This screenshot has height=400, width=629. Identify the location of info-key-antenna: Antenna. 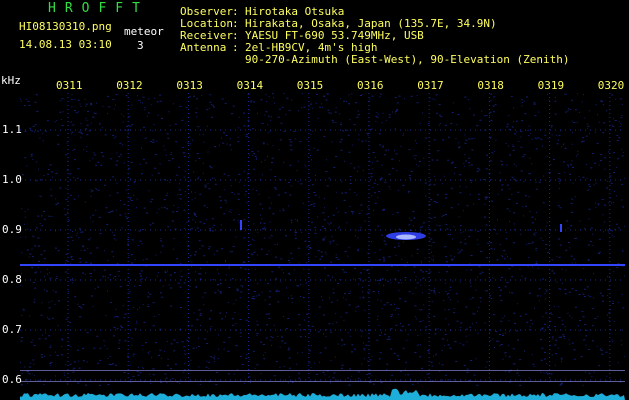
(203, 47).